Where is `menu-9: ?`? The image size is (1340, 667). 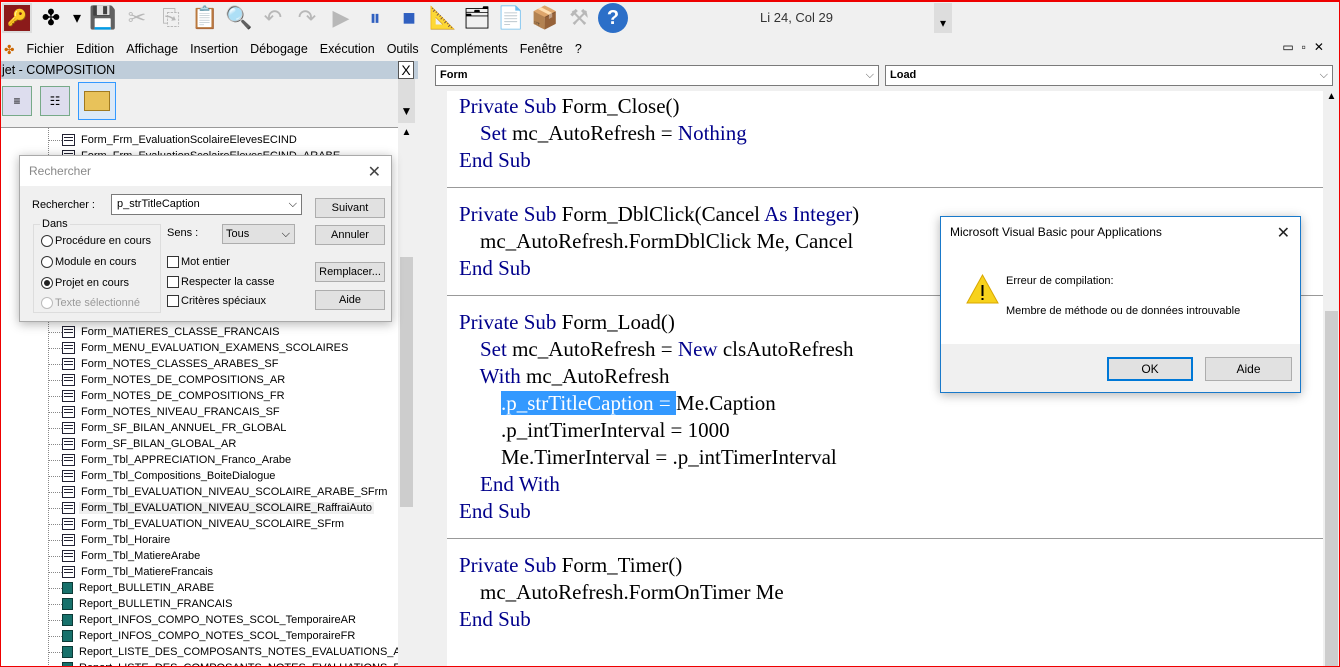 menu-9: ? is located at coordinates (578, 49).